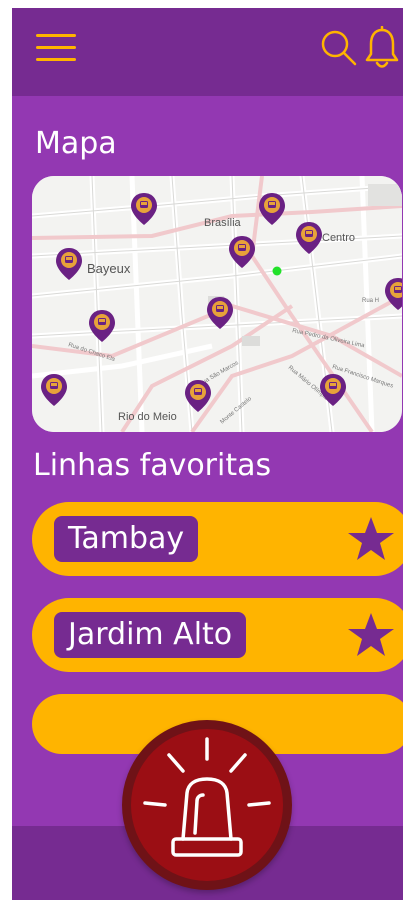 Image resolution: width=411 pixels, height=907 pixels. What do you see at coordinates (382, 51) in the screenshot?
I see `bell-icon` at bounding box center [382, 51].